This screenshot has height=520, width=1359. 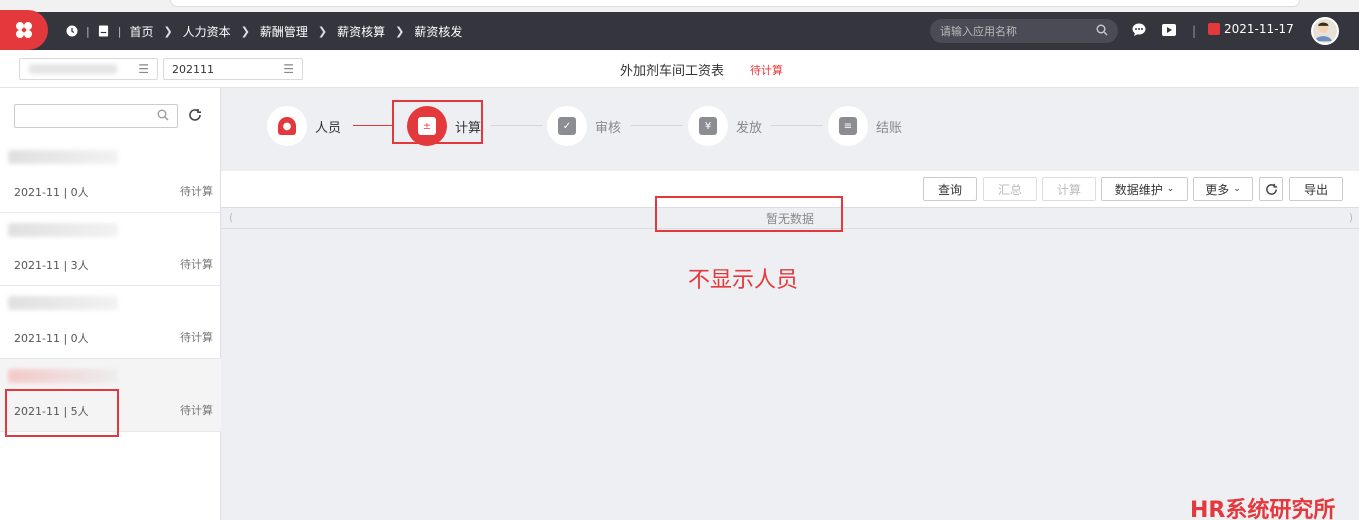 I want to click on app-logo-icon, so click(x=24, y=30).